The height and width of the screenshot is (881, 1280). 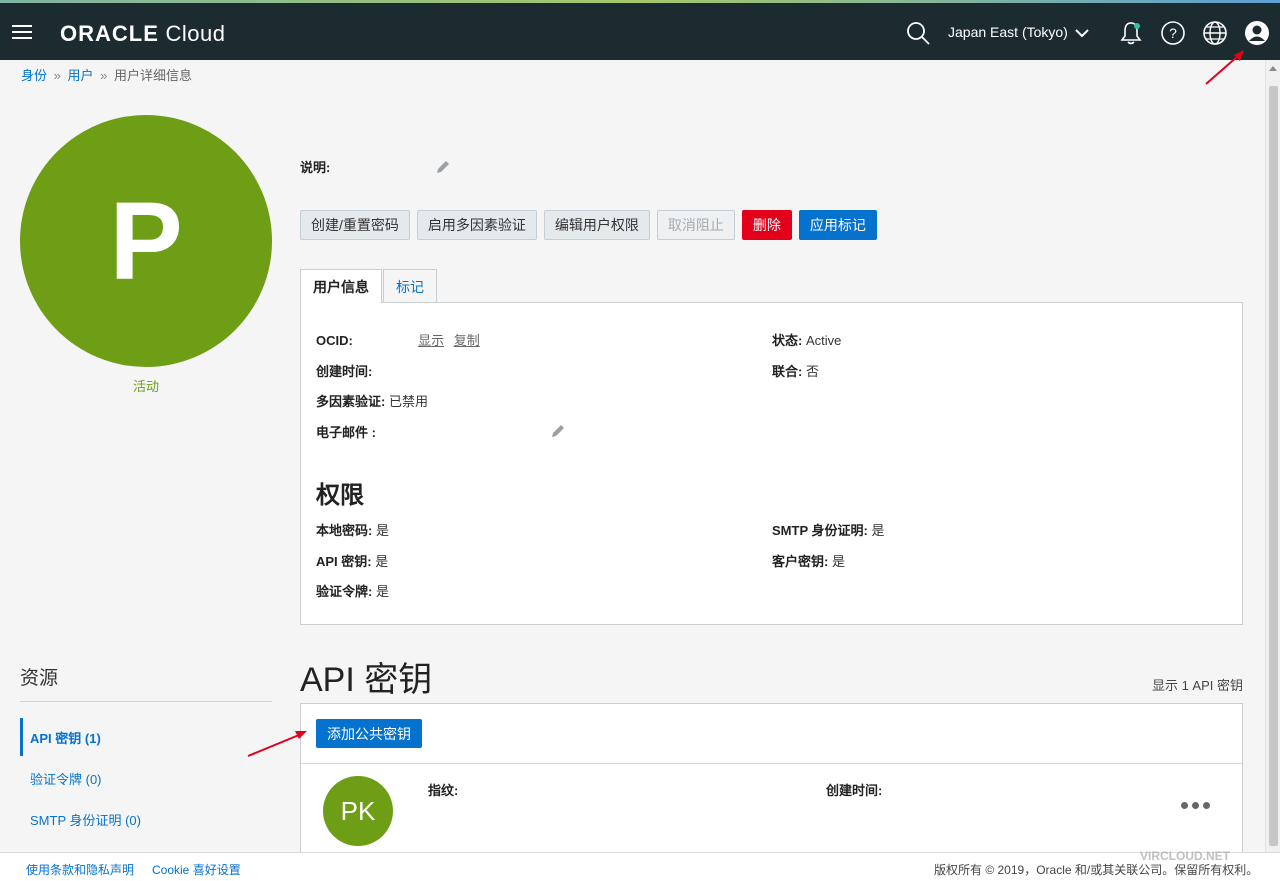 I want to click on copyright-text: 版权所有 © 2019，Oracle 和/或其关联公司。保留所有权利。, so click(x=1096, y=870).